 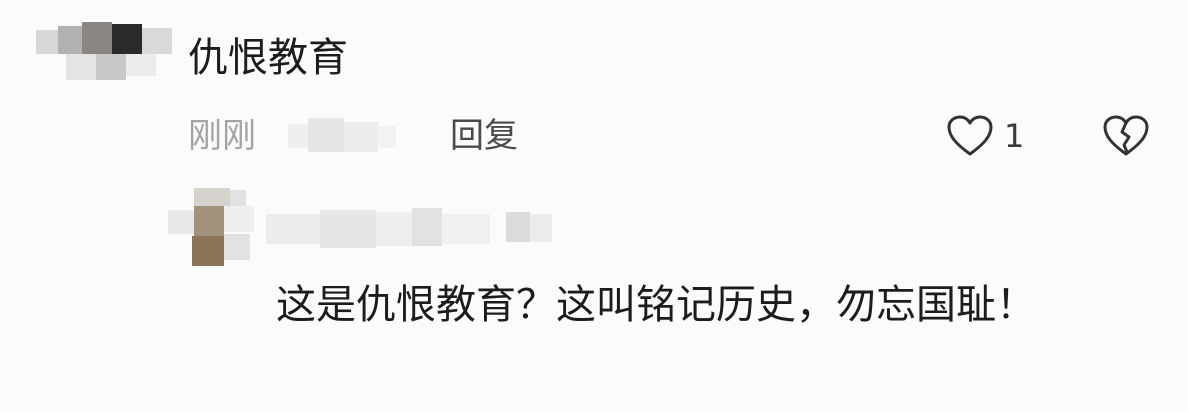 I want to click on censored-avatar, so click(x=215, y=228).